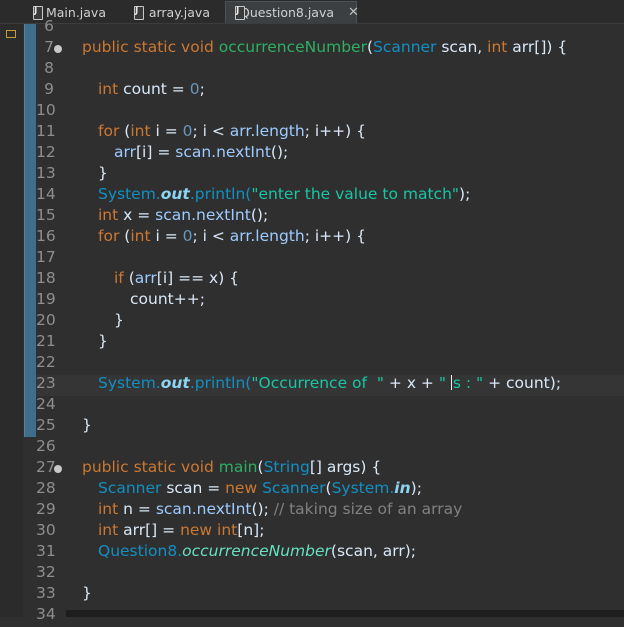  Describe the element at coordinates (46, 110) in the screenshot. I see `line-number: 10` at that location.